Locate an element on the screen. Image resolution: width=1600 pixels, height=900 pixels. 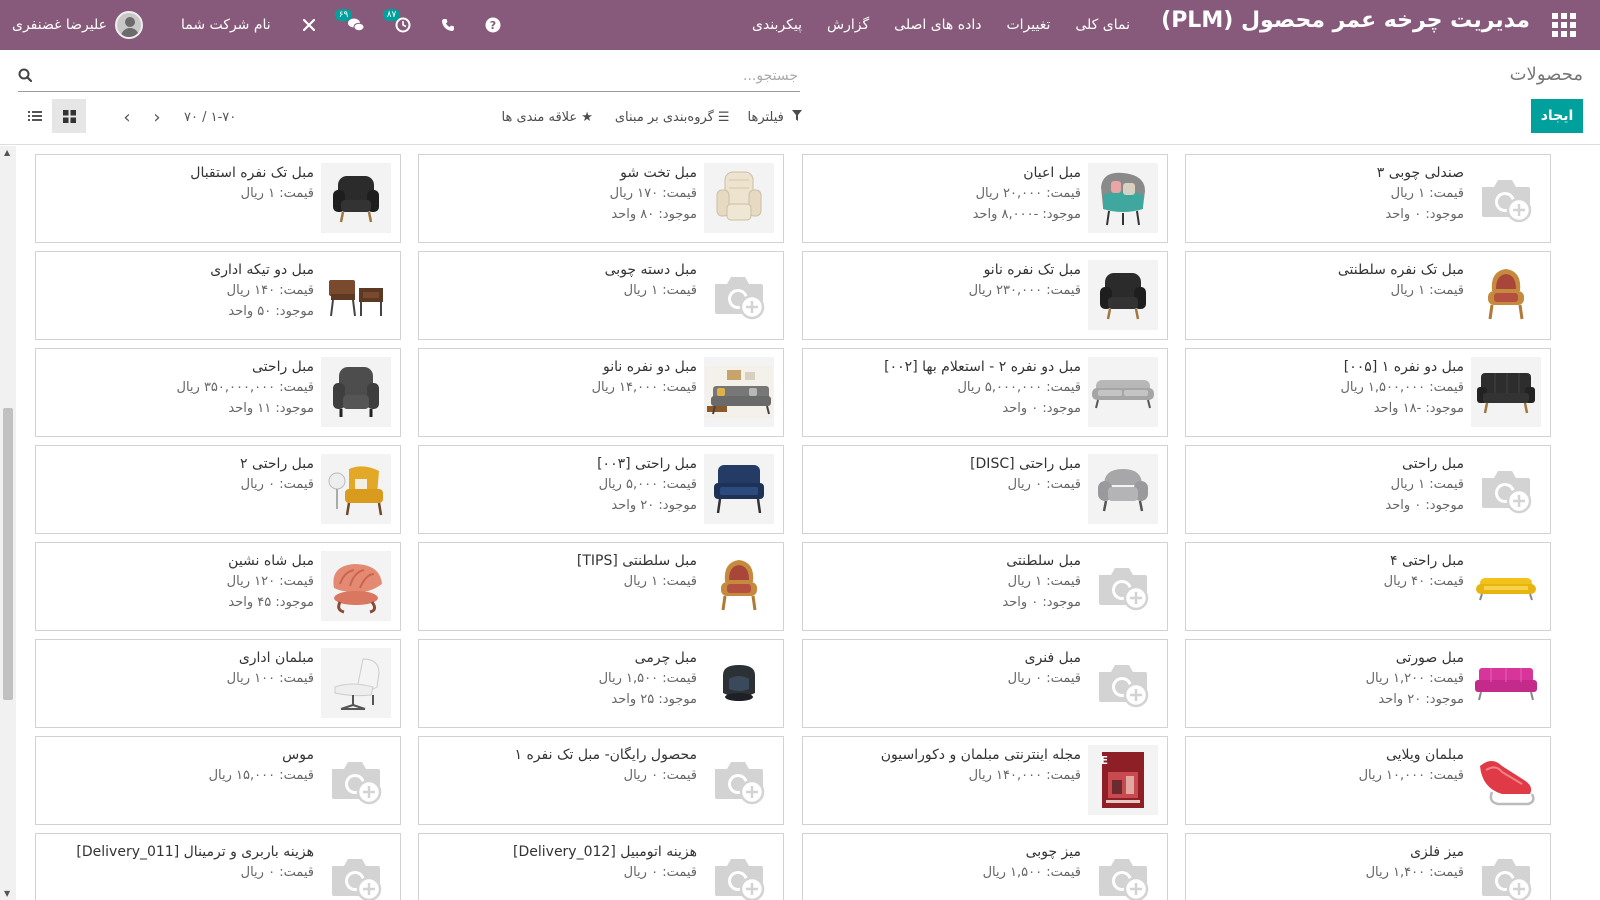
product-card: میز چوبی قیمت: ۱,۵۰۰ ریال is located at coordinates (985, 866).